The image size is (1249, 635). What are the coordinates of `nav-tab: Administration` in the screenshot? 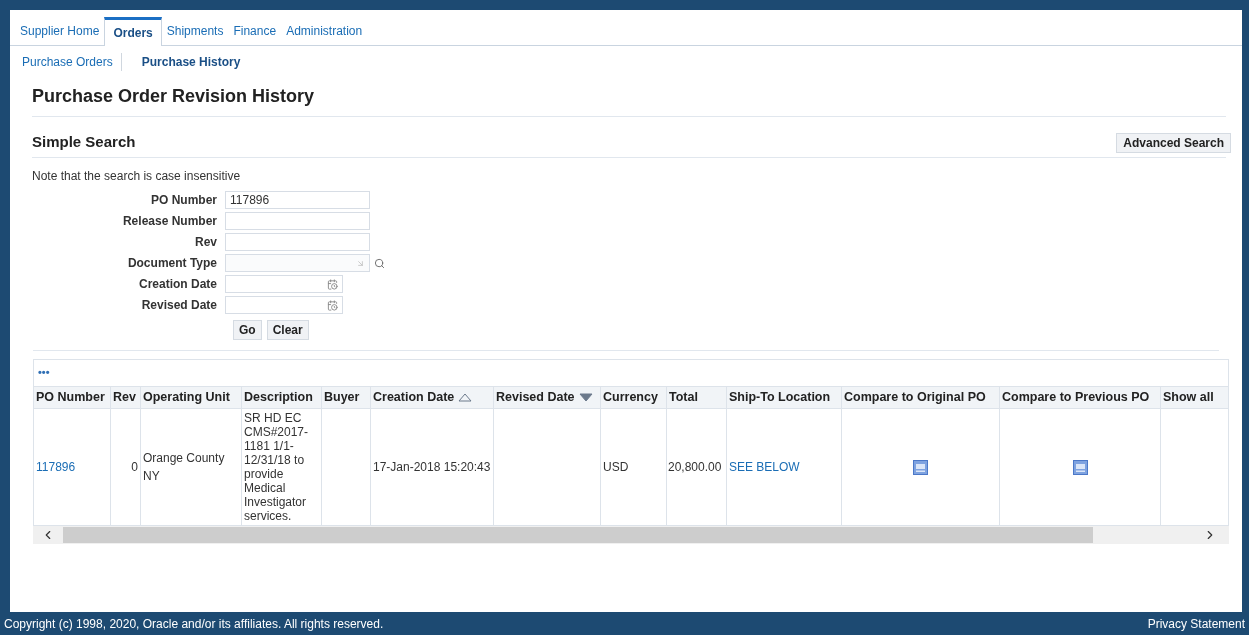 It's located at (324, 31).